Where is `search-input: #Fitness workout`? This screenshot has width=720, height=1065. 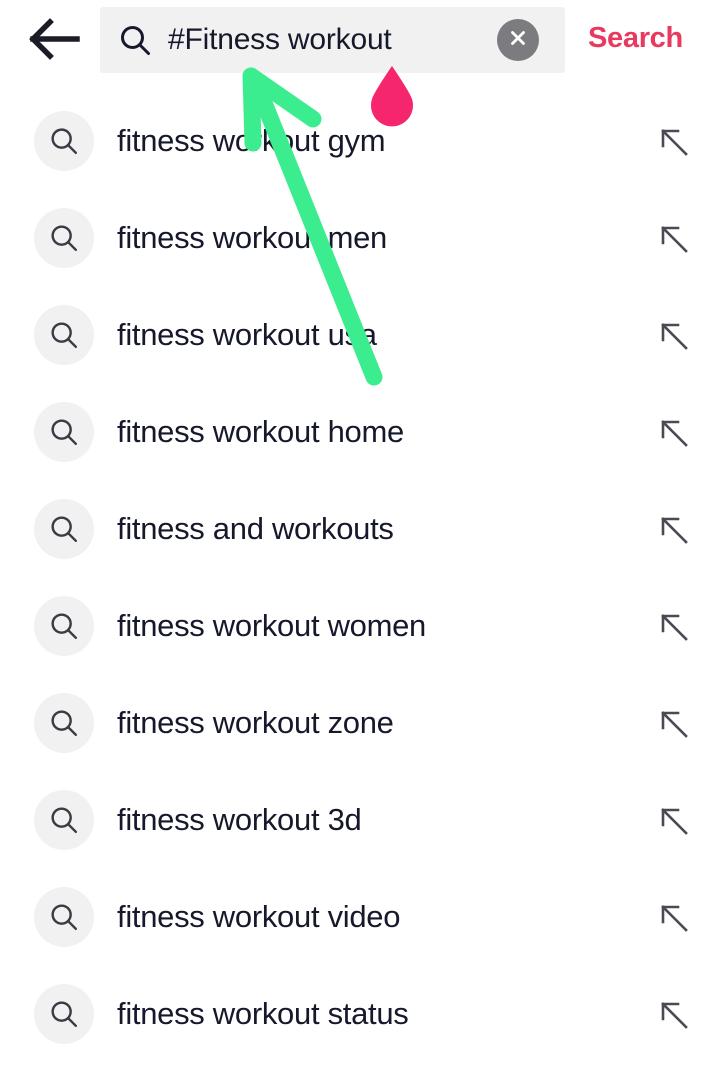
search-input: #Fitness workout is located at coordinates (332, 40).